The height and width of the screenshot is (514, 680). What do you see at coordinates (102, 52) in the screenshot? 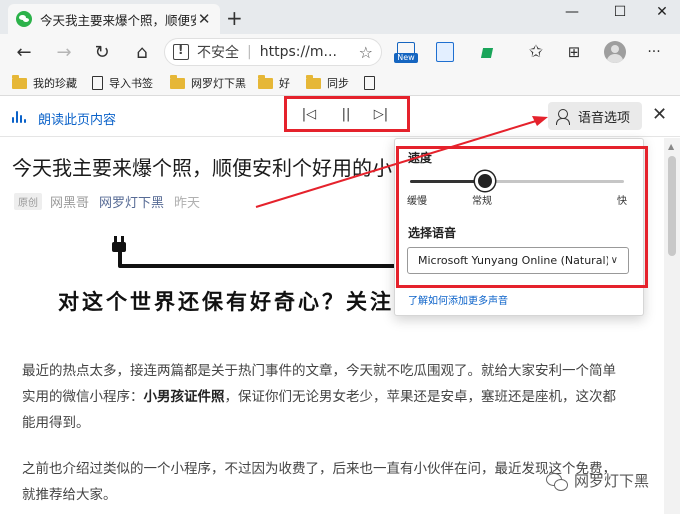
I see `reload-button: ↻` at bounding box center [102, 52].